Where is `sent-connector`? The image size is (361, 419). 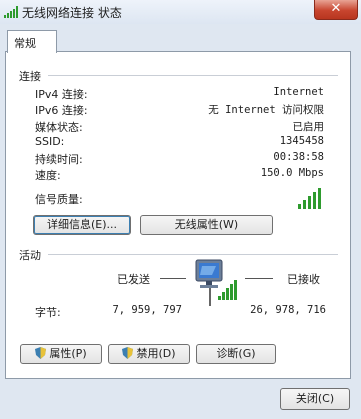 sent-connector is located at coordinates (173, 278).